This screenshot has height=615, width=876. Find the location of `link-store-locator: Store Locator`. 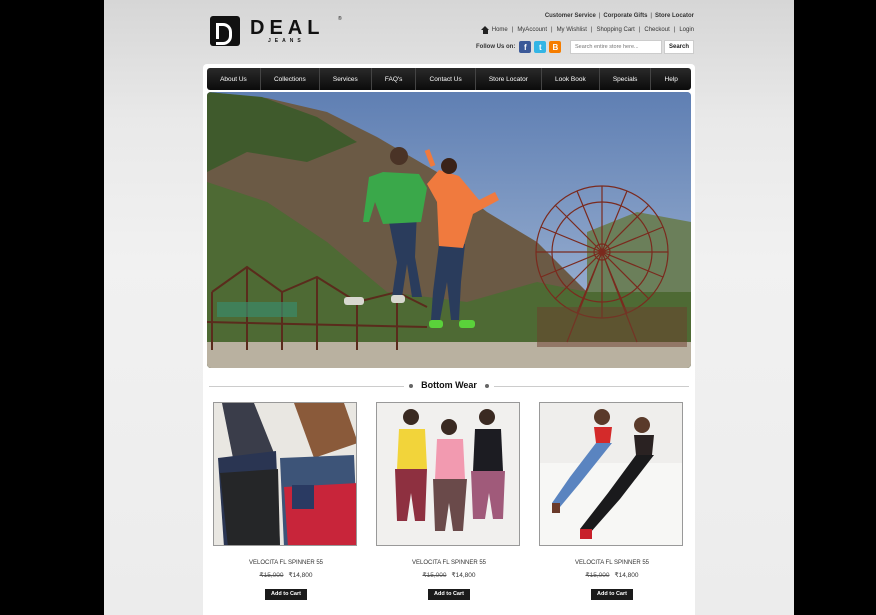

link-store-locator: Store Locator is located at coordinates (674, 16).